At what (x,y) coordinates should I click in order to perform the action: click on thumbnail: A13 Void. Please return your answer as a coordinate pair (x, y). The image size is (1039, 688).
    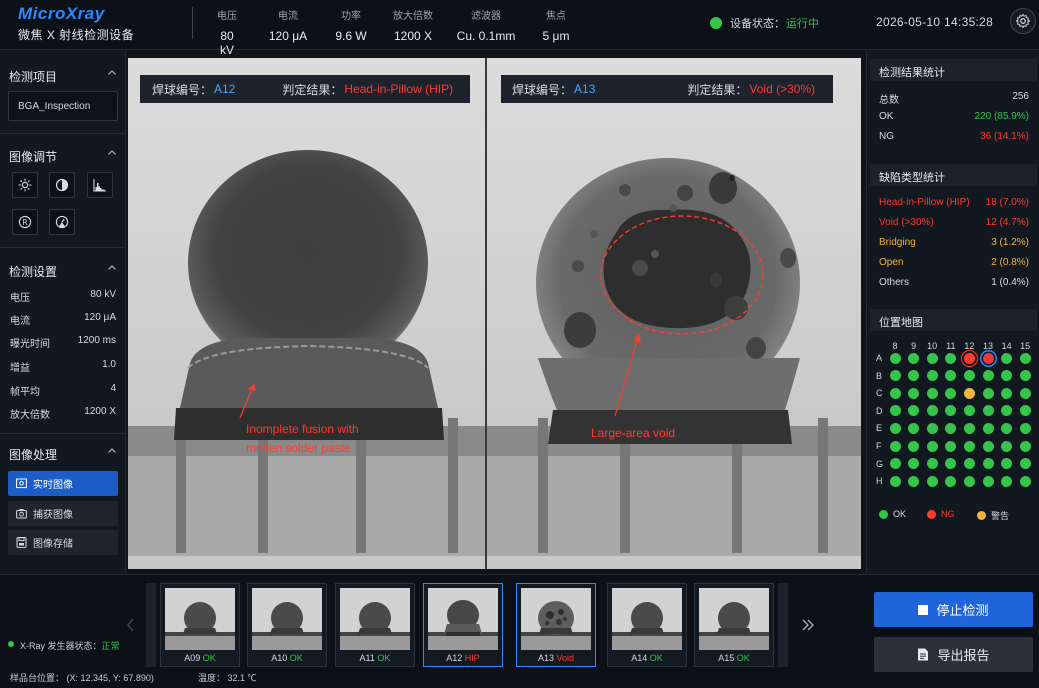
    Looking at the image, I should click on (556, 625).